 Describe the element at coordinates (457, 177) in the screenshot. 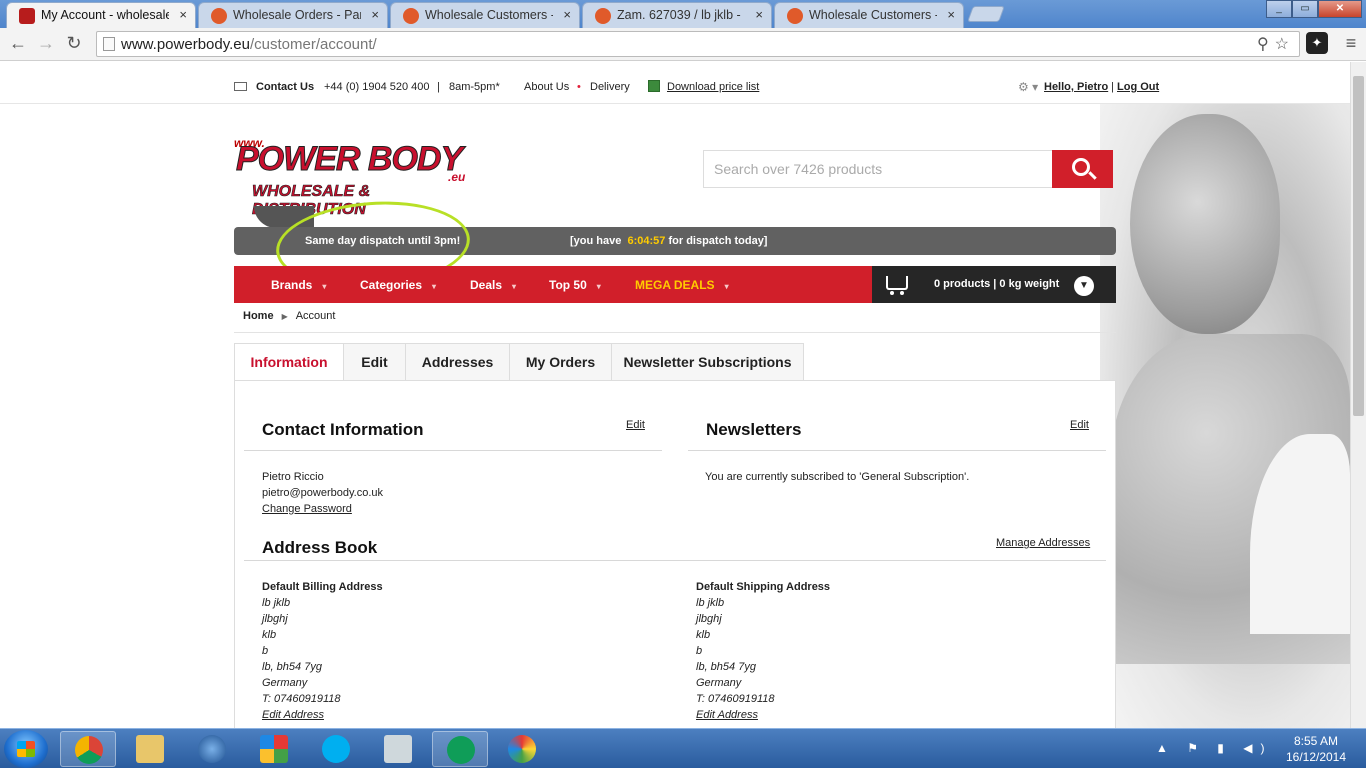

I see `logo-eu: .eu` at that location.